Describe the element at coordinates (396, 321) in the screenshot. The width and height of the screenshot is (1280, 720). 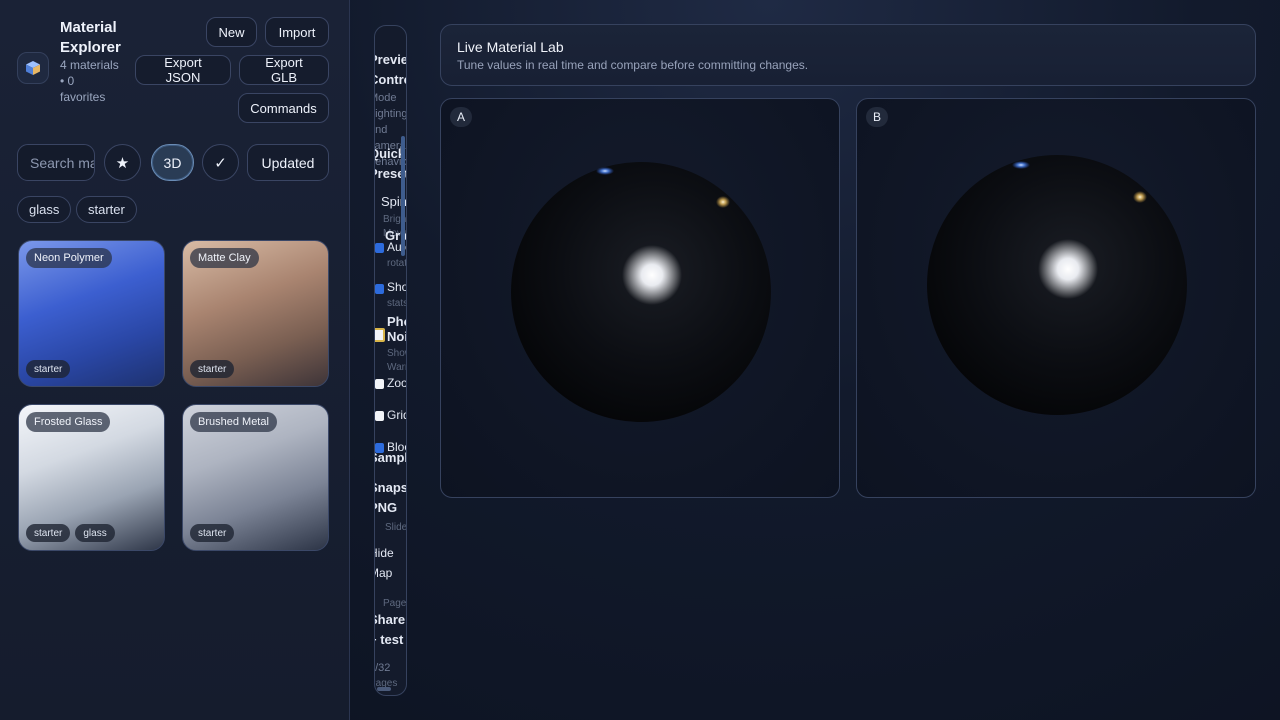
I see `panel-label: Photo` at that location.